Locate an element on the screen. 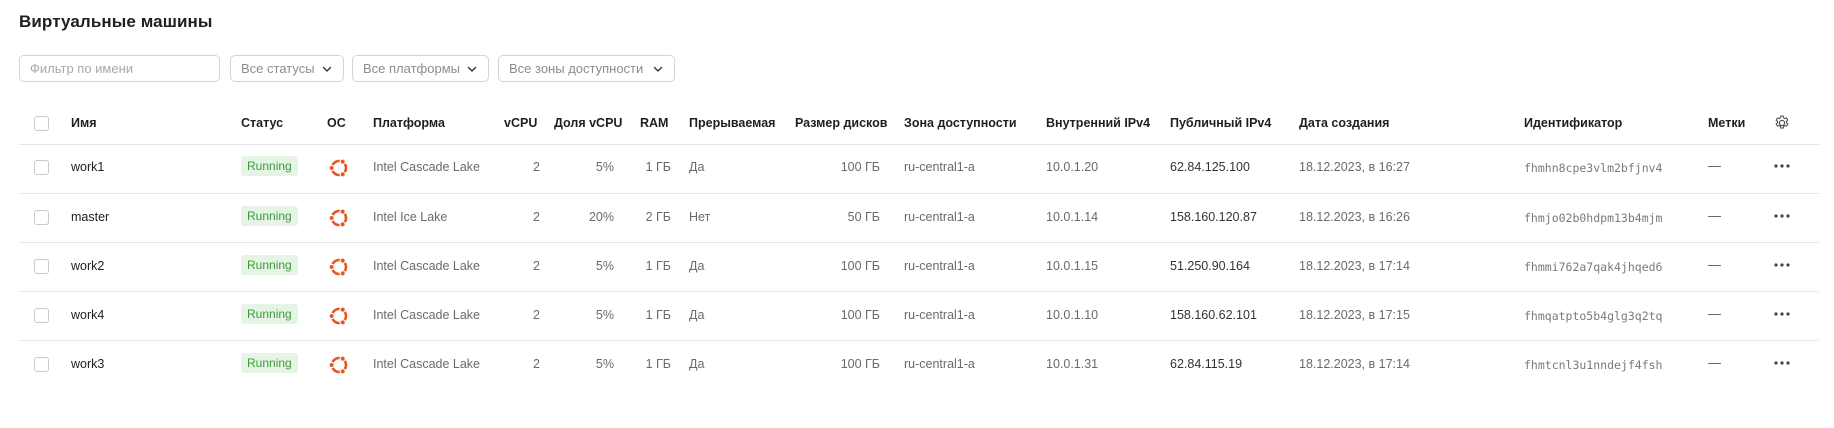 The image size is (1834, 428). col-public-ip: Публичный IPv4 is located at coordinates (1220, 123).